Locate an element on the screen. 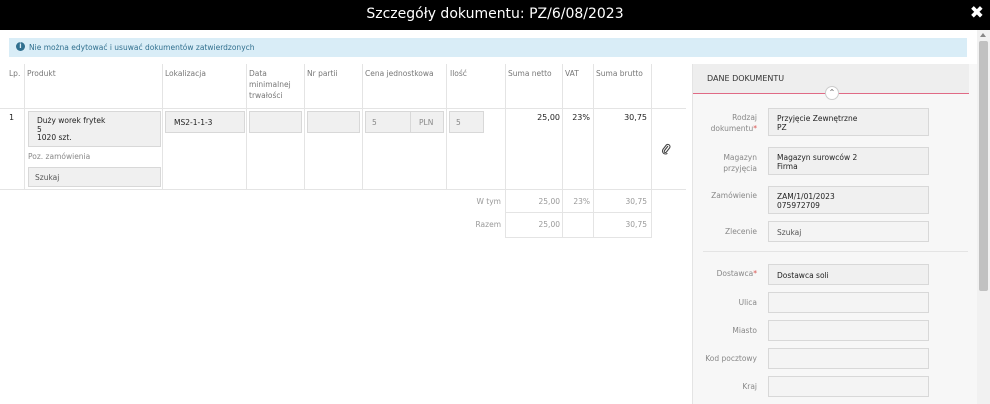 The image size is (990, 404). product-box: Duży worek frytek 5 1020 szt. is located at coordinates (94, 129).